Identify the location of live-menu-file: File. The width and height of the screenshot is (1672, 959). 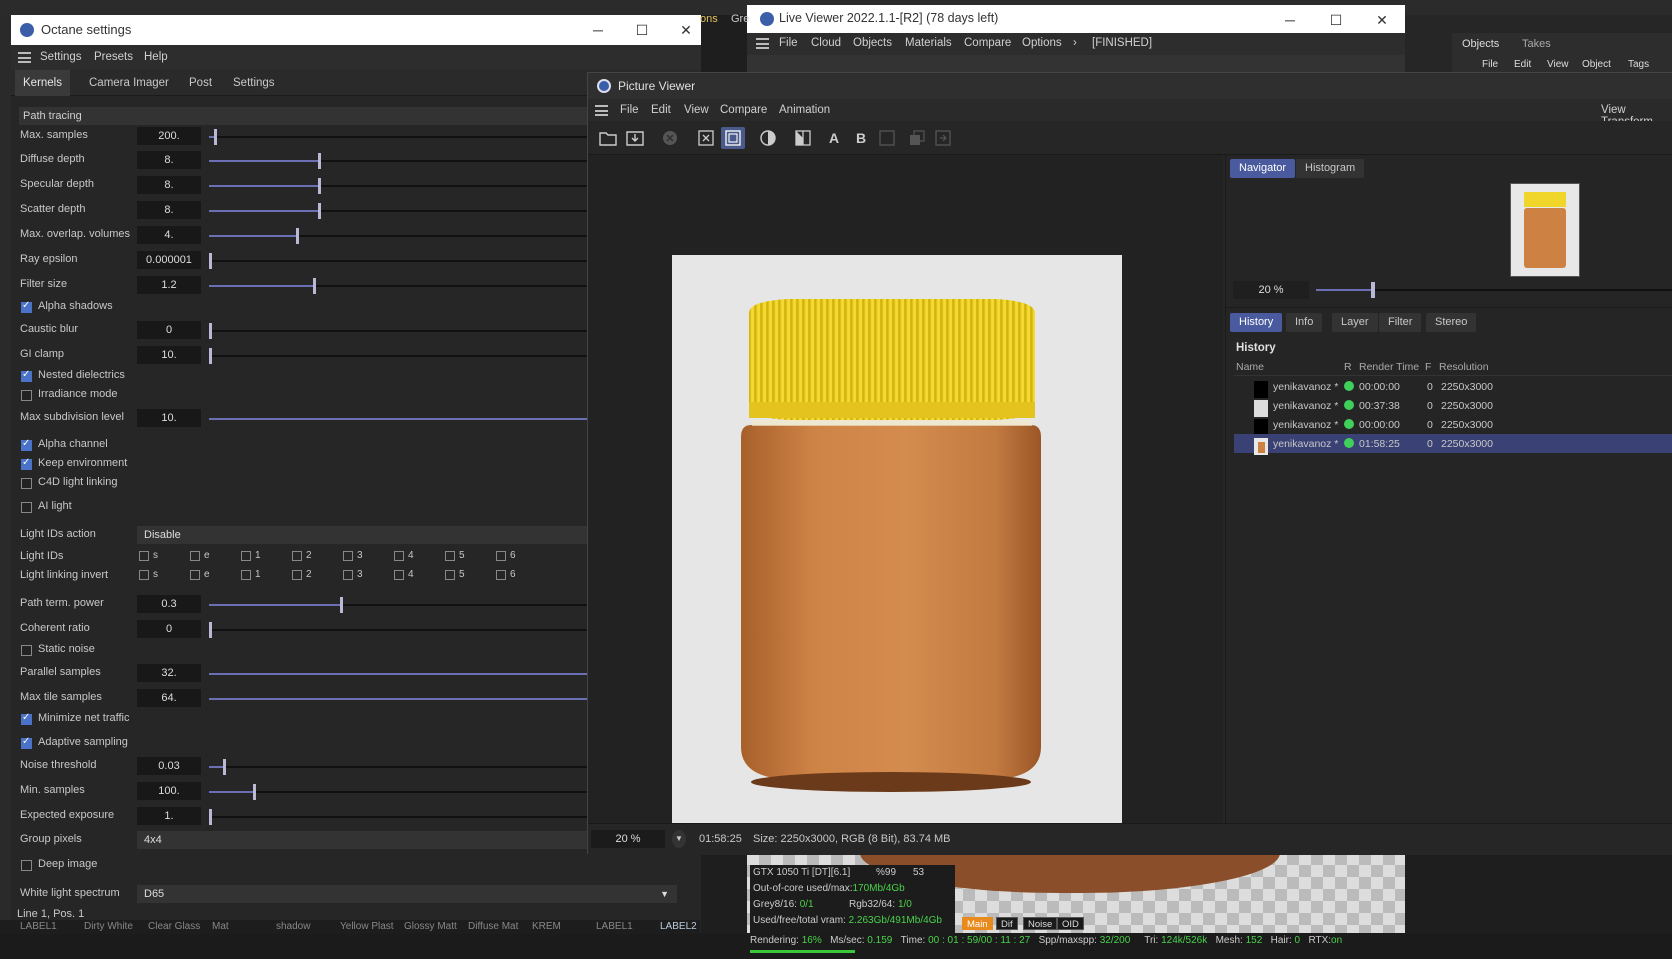
(788, 43).